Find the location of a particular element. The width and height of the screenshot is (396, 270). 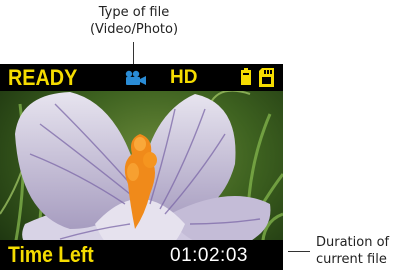

duration-leader-line is located at coordinates (299, 251).